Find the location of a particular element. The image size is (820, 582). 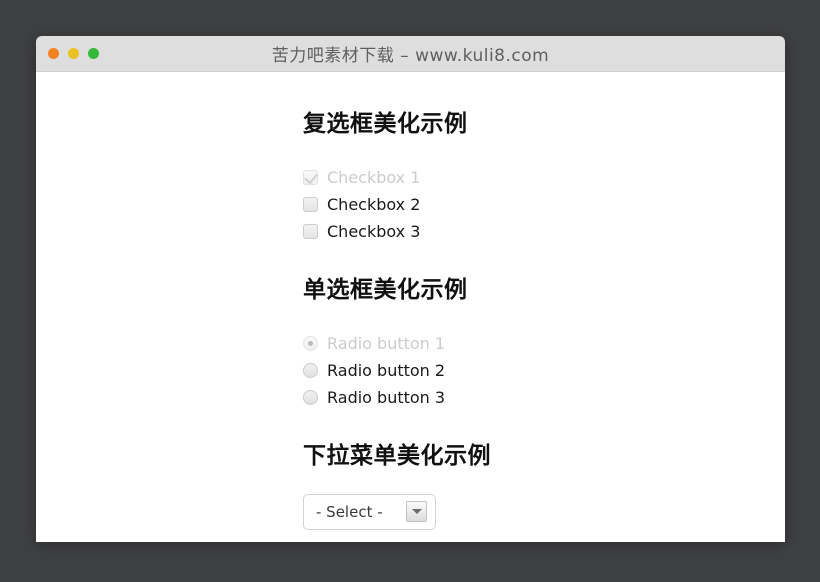

checkbox-section: 复选框美化示例 Checkbox 1 Checkbox 2 Checkbox 3 is located at coordinates (544, 177).